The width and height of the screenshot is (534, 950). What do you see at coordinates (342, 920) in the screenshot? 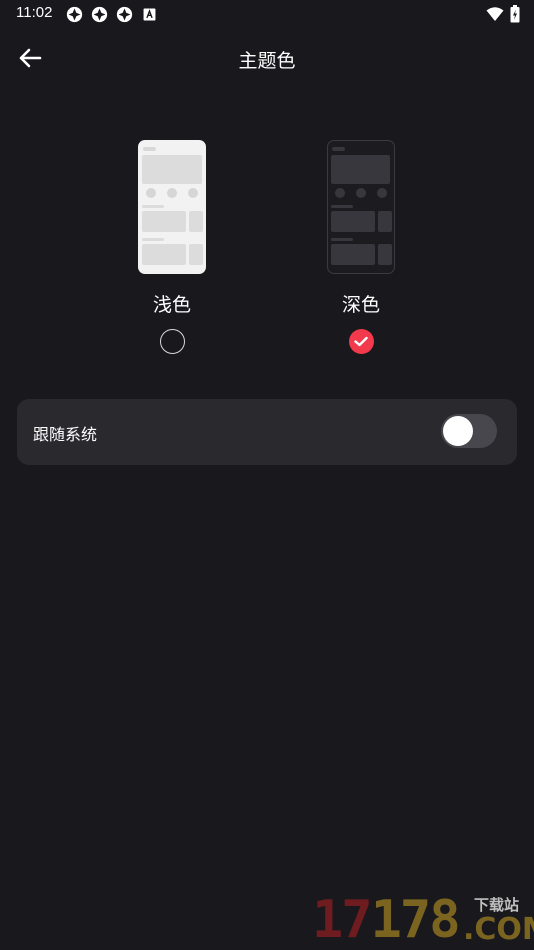
I see `watermark-digits-a: 17` at bounding box center [342, 920].